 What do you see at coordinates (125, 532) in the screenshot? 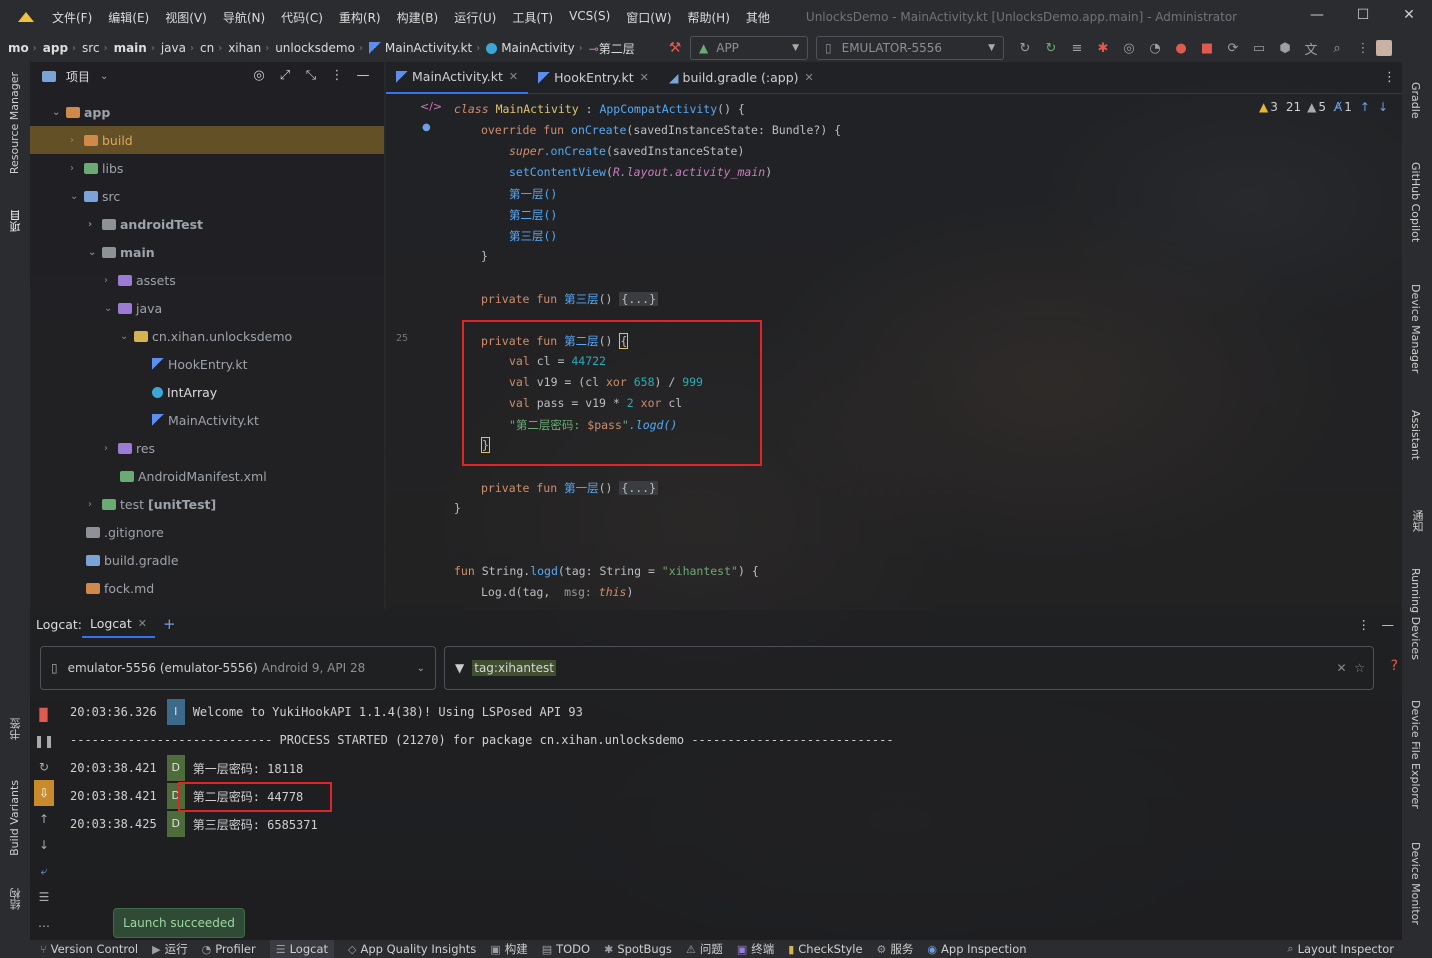
I see `tree-item-gitignore: .gitignore` at bounding box center [125, 532].